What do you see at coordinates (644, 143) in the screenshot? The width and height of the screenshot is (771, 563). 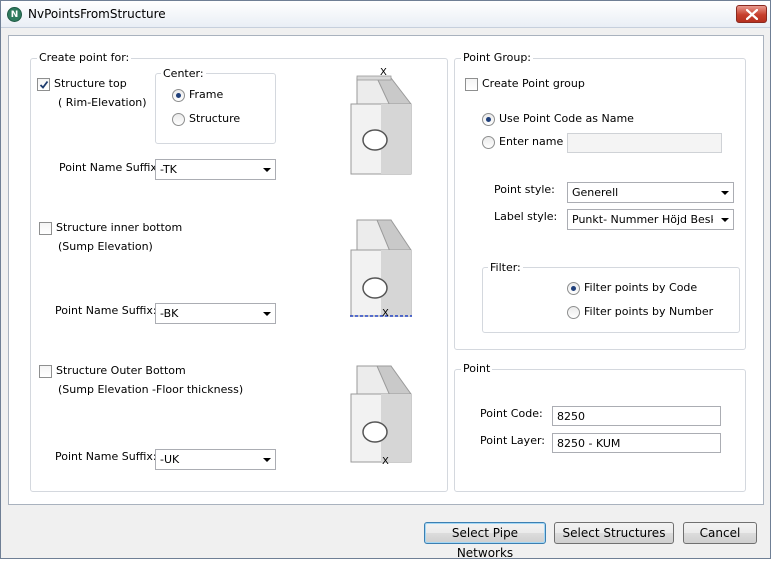 I see `enter-name-input` at bounding box center [644, 143].